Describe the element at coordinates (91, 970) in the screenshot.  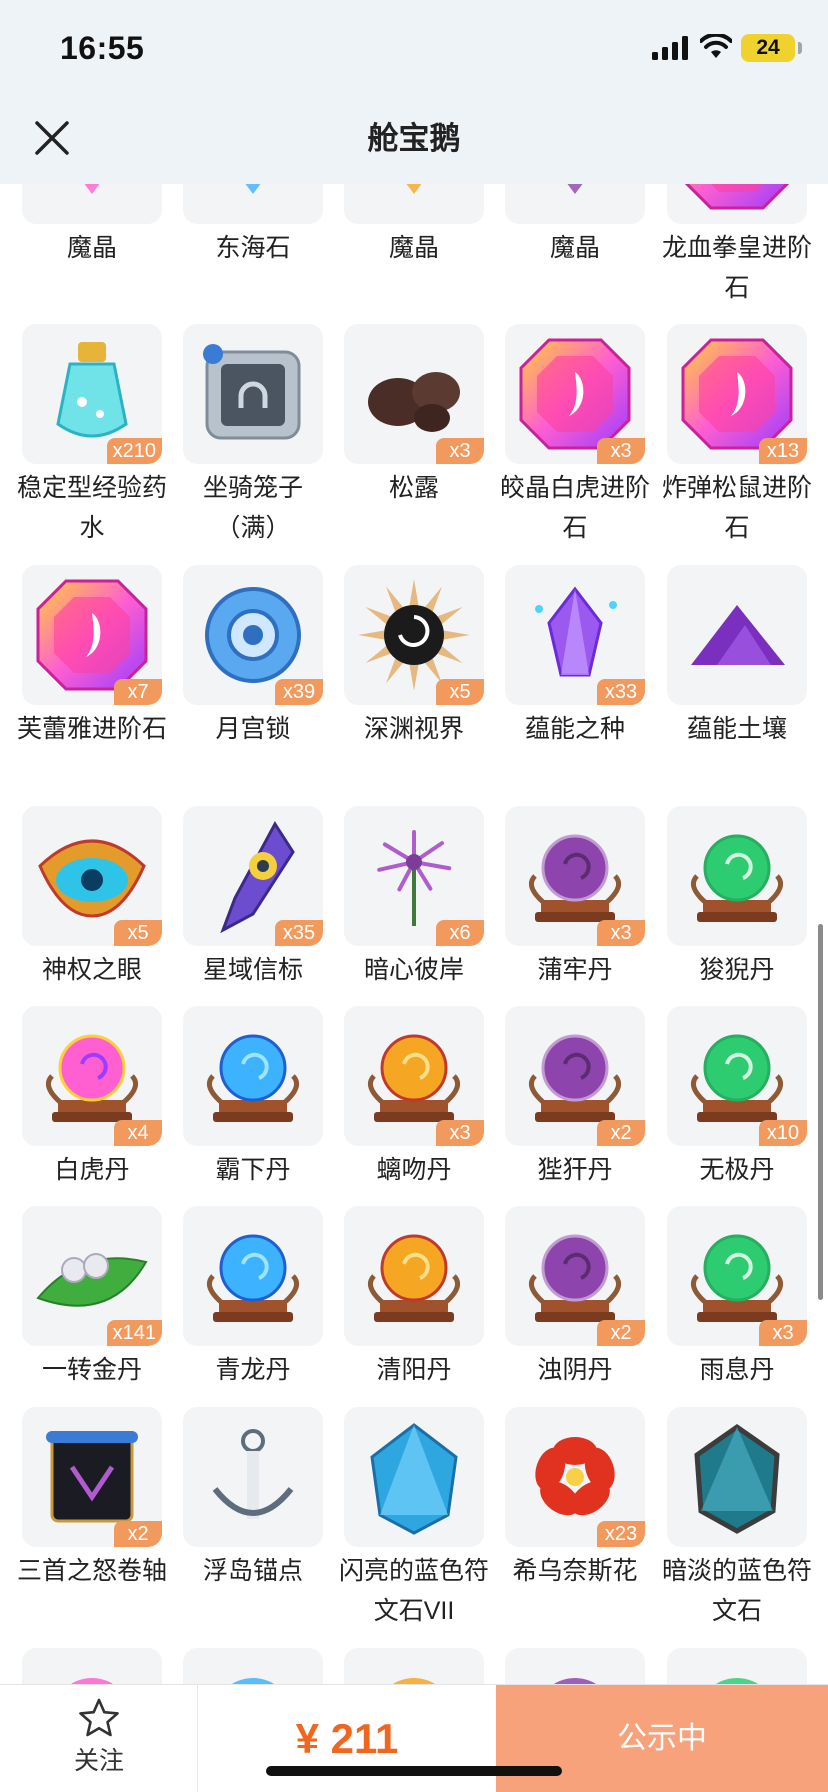
I see `item-name: 神权之眼` at that location.